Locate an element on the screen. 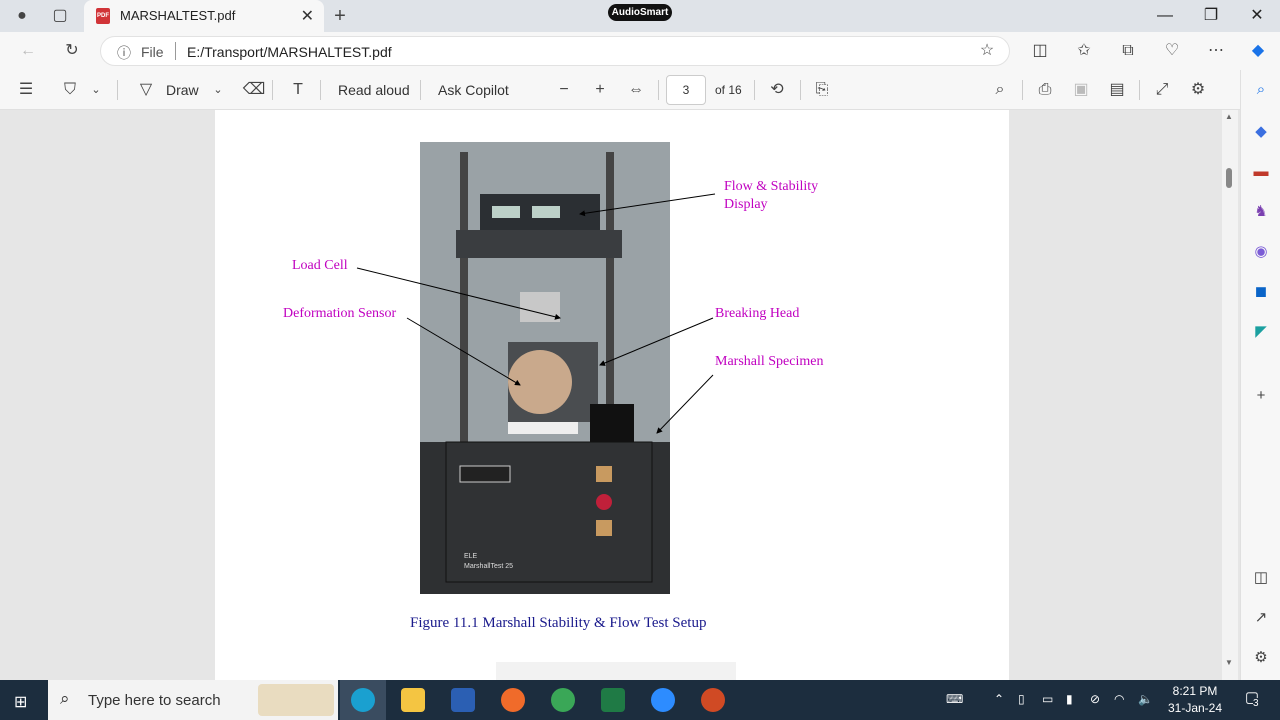 The image size is (1280, 720). new-tab-button: + is located at coordinates (340, 16).